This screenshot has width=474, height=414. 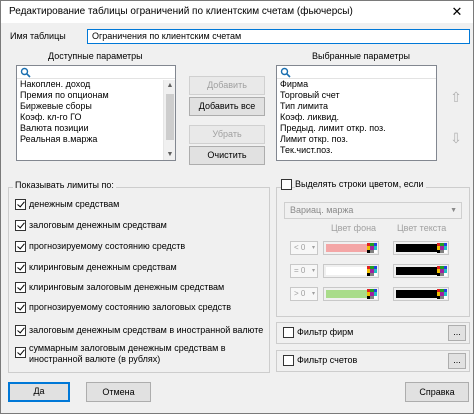 What do you see at coordinates (356, 95) in the screenshot?
I see `list-item: Торговый счет` at bounding box center [356, 95].